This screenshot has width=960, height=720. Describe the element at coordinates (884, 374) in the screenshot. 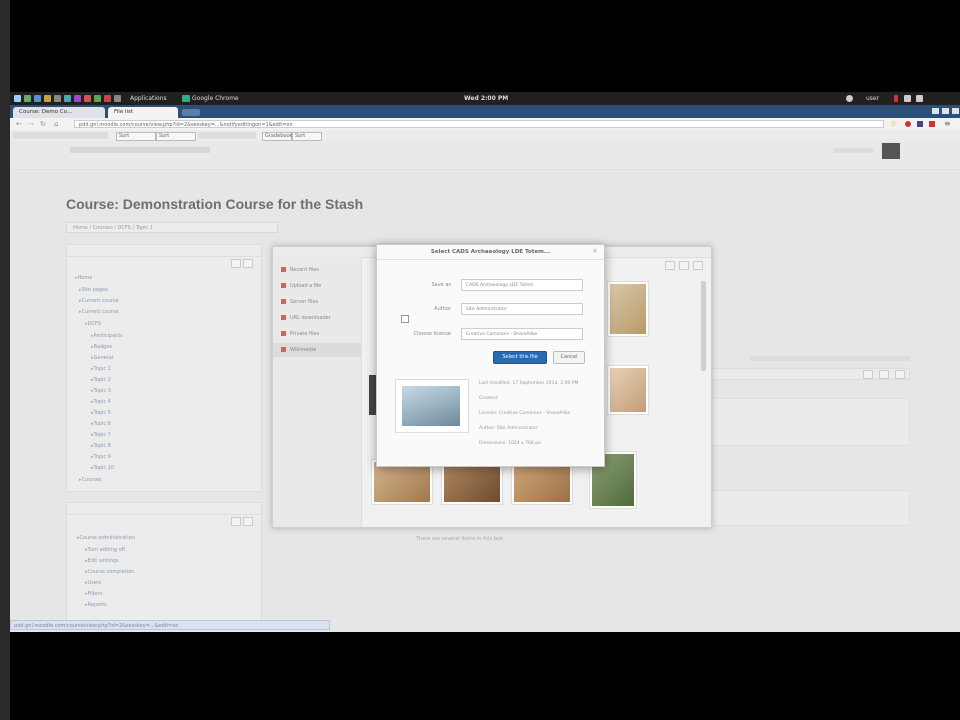

I see `move-icon` at that location.